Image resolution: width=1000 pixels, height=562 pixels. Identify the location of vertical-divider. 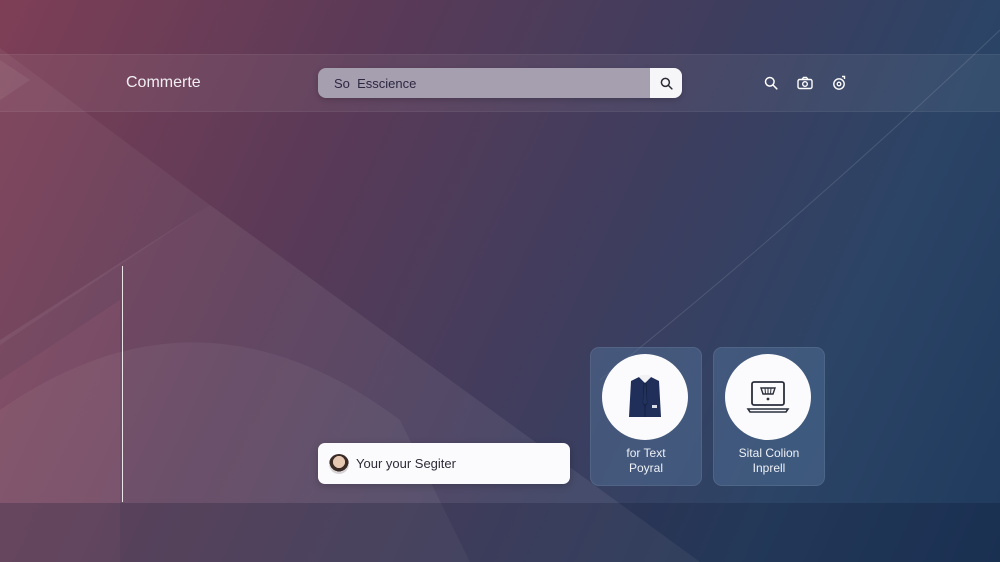
(122, 384).